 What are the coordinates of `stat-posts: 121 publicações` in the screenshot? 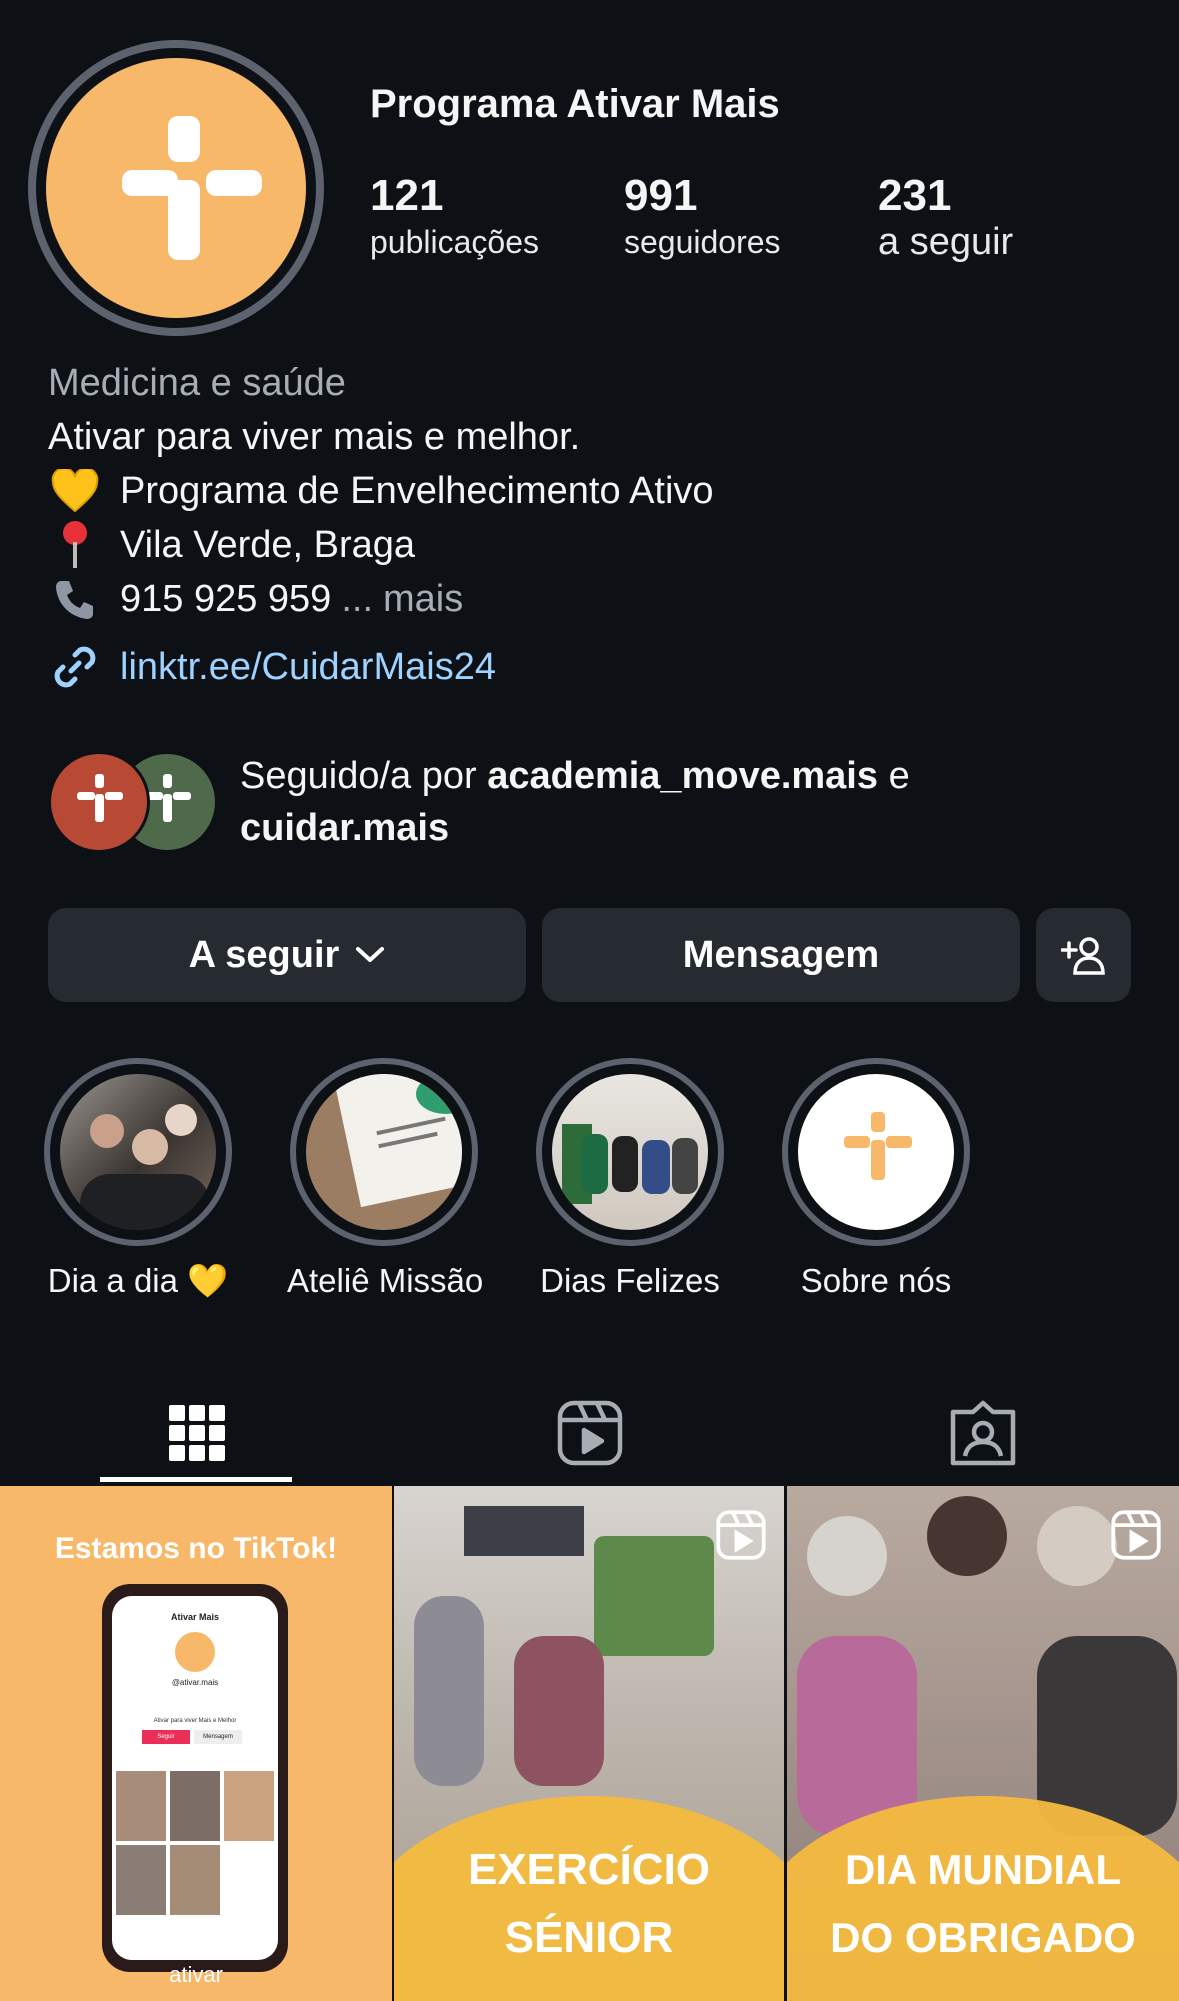 It's located at (454, 216).